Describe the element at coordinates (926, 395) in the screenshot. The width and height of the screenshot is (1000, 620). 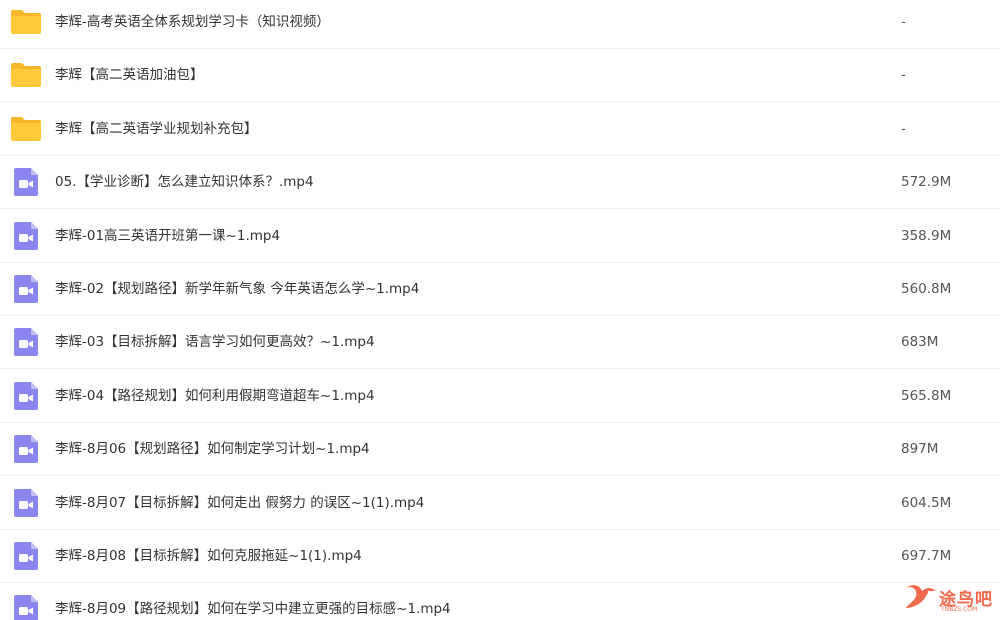
I see `file-size: 565.8M` at that location.